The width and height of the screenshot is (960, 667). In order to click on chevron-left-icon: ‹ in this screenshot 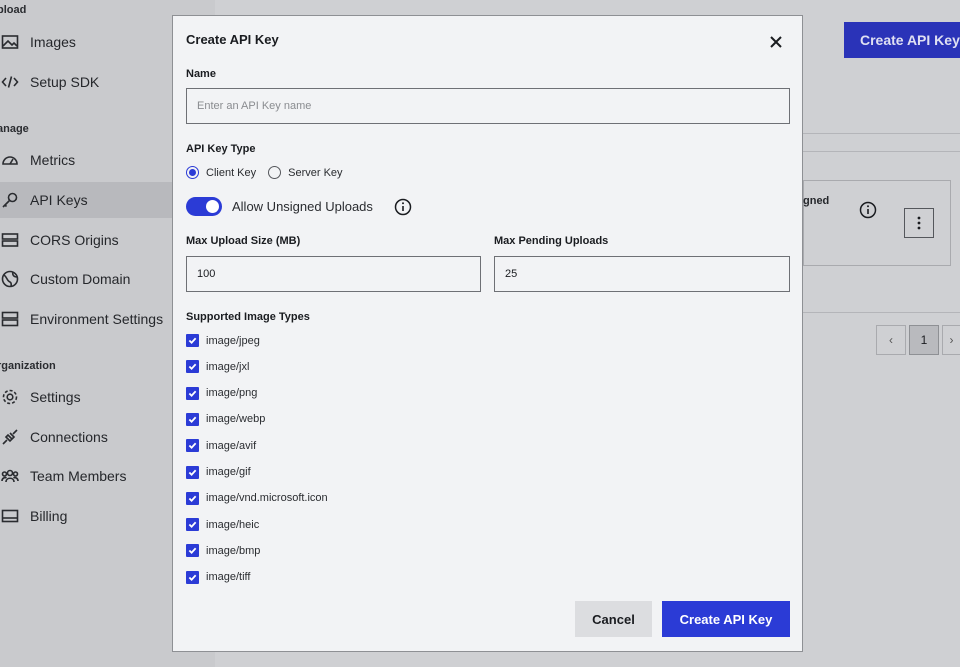, I will do `click(891, 340)`.